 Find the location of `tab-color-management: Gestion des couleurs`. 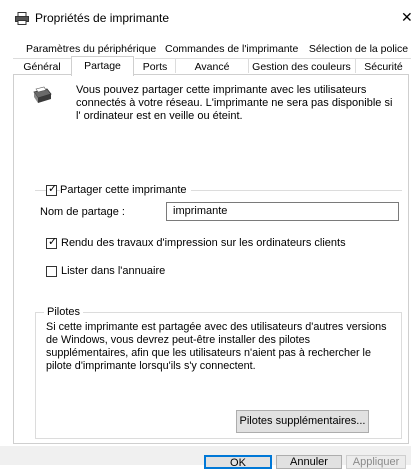

tab-color-management: Gestion des couleurs is located at coordinates (301, 66).